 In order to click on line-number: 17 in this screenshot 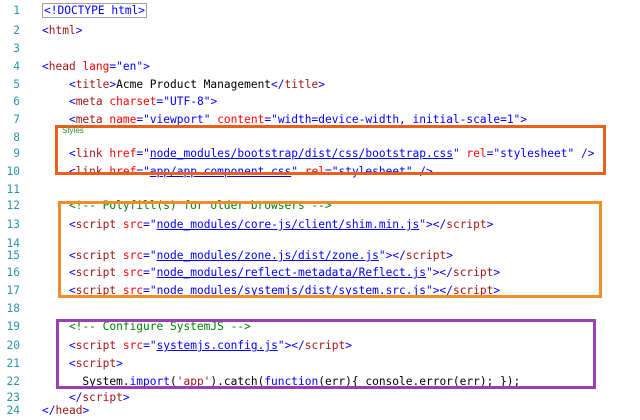, I will do `click(13, 290)`.